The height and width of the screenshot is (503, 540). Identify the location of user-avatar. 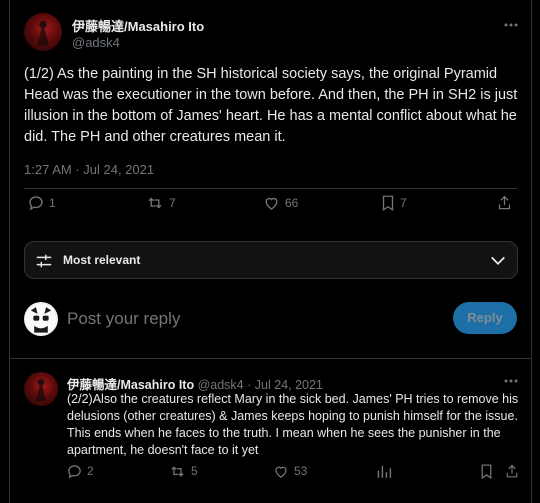
(41, 319).